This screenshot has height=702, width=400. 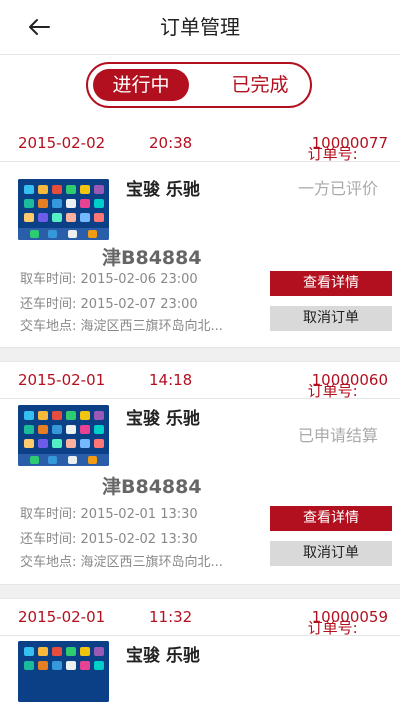 What do you see at coordinates (139, 304) in the screenshot?
I see `return-time-value: 2015-02-07 23:00` at bounding box center [139, 304].